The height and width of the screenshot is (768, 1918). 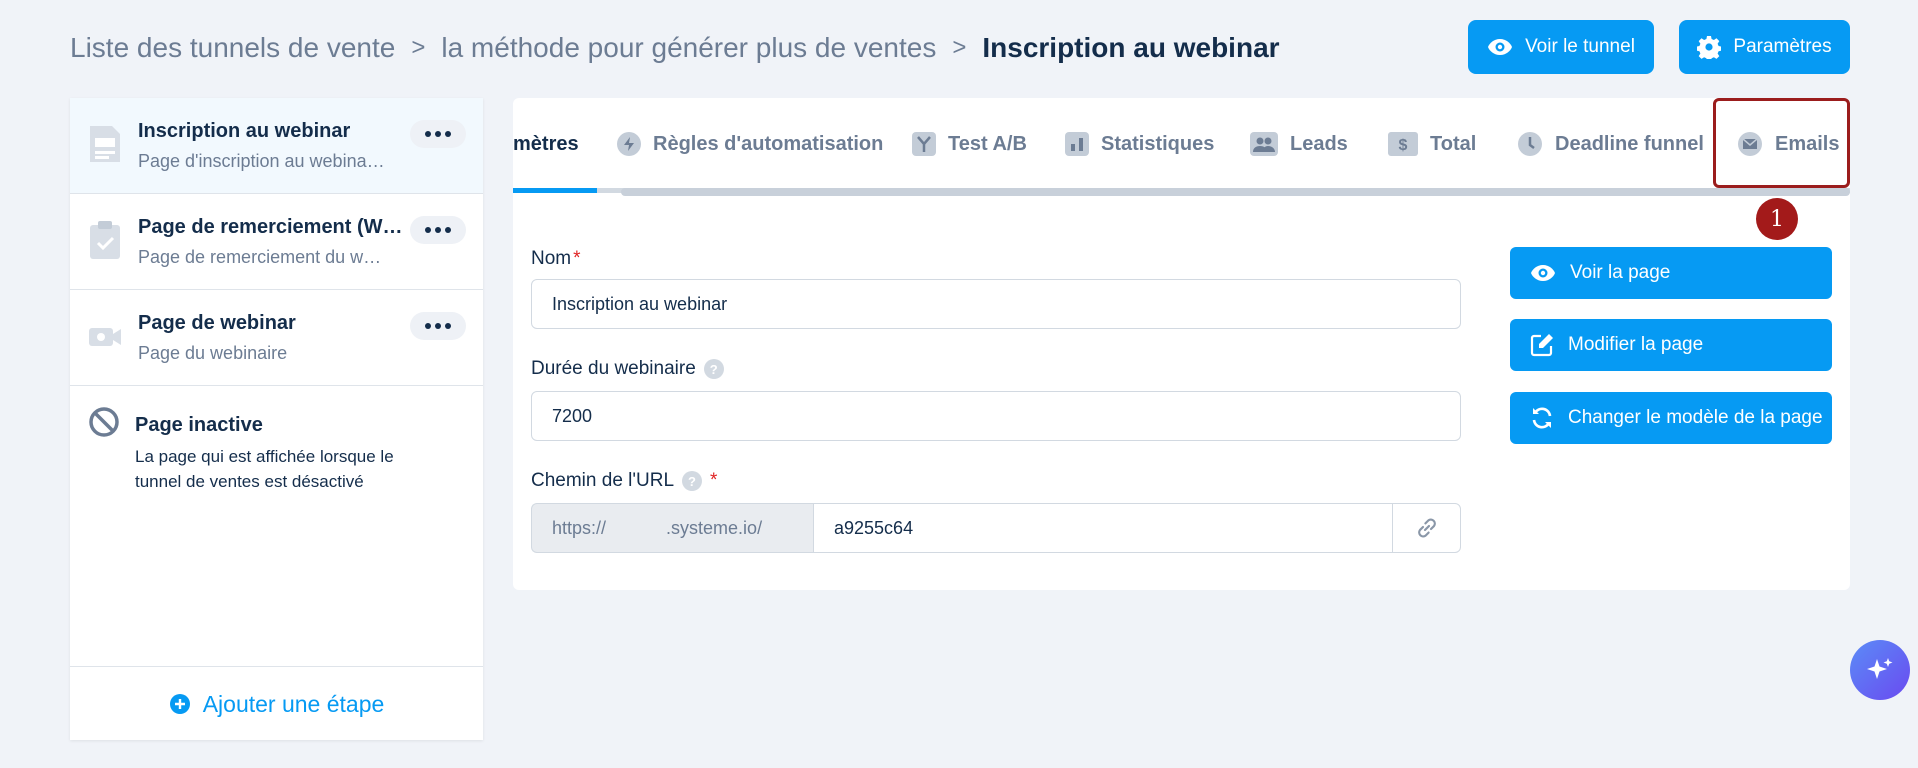 I want to click on refresh-icon, so click(x=1542, y=418).